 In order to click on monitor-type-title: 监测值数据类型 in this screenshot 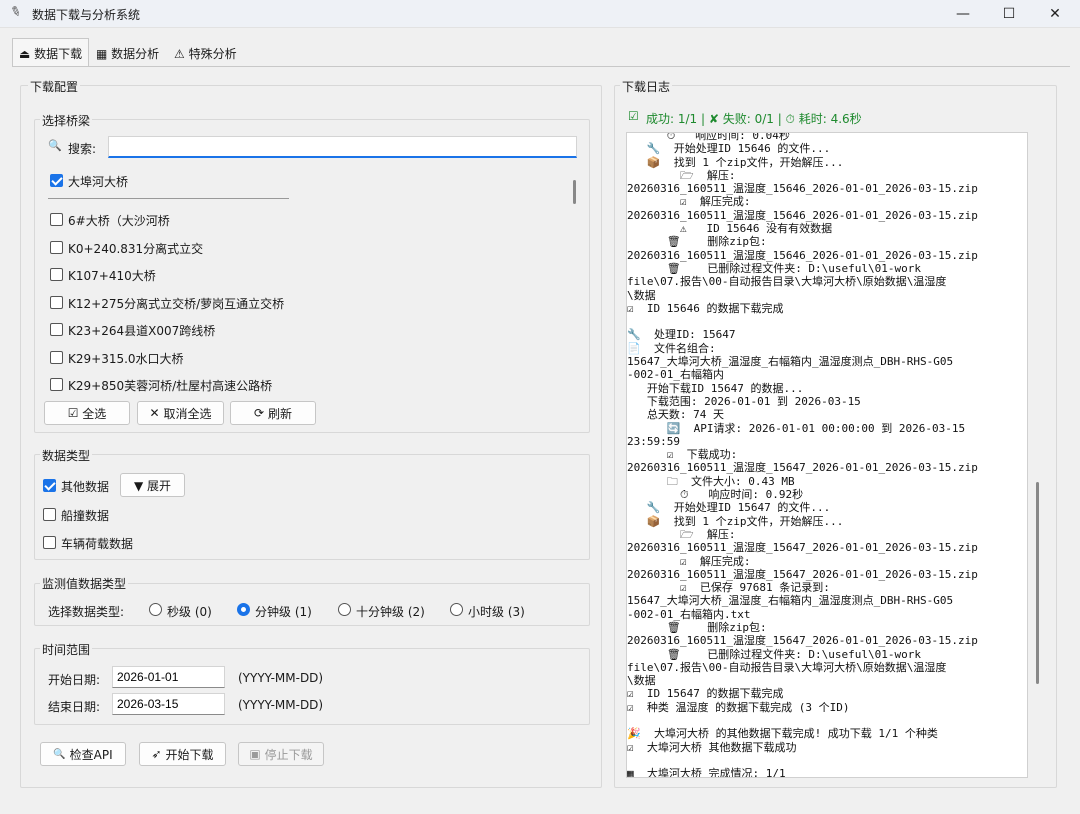, I will do `click(84, 583)`.